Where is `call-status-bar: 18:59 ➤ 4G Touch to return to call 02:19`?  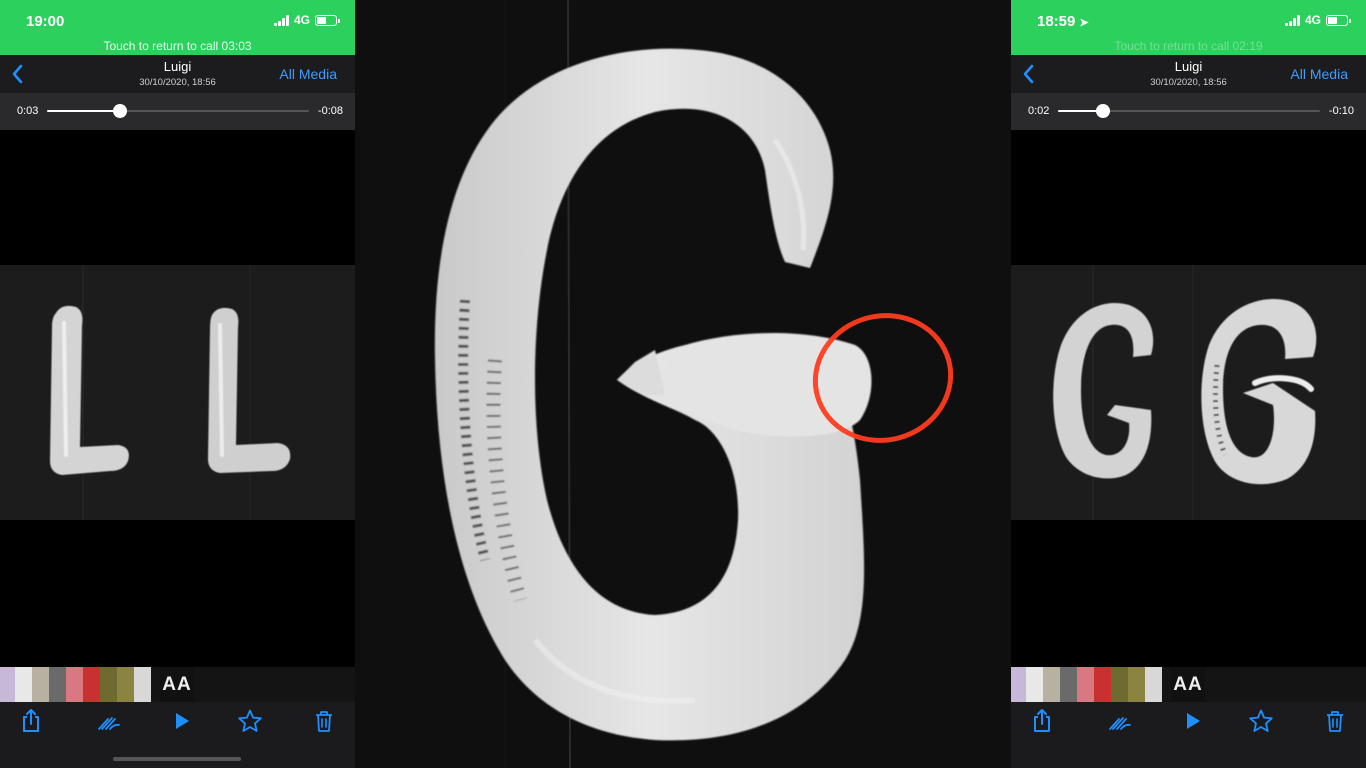 call-status-bar: 18:59 ➤ 4G Touch to return to call 02:19 is located at coordinates (1188, 27).